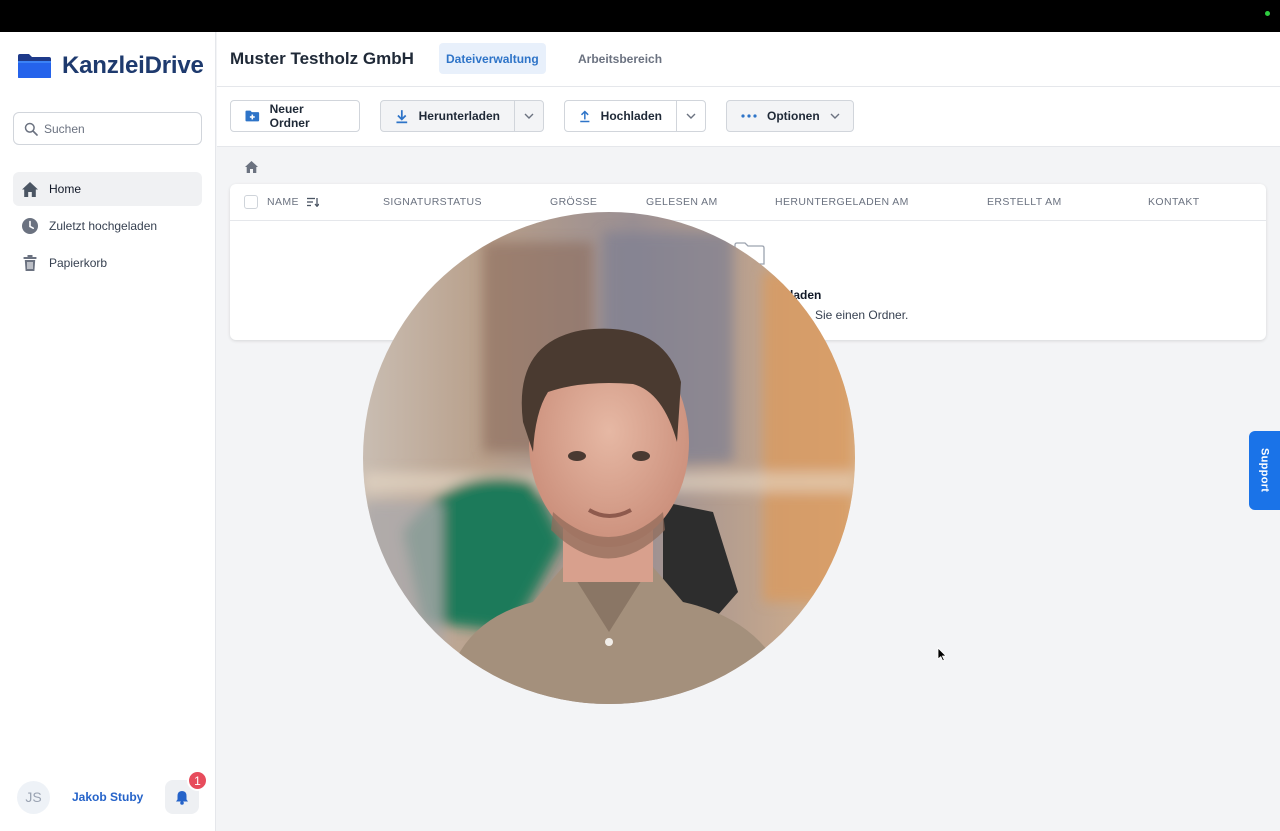  I want to click on page-title: Muster Testholz GmbH, so click(322, 58).